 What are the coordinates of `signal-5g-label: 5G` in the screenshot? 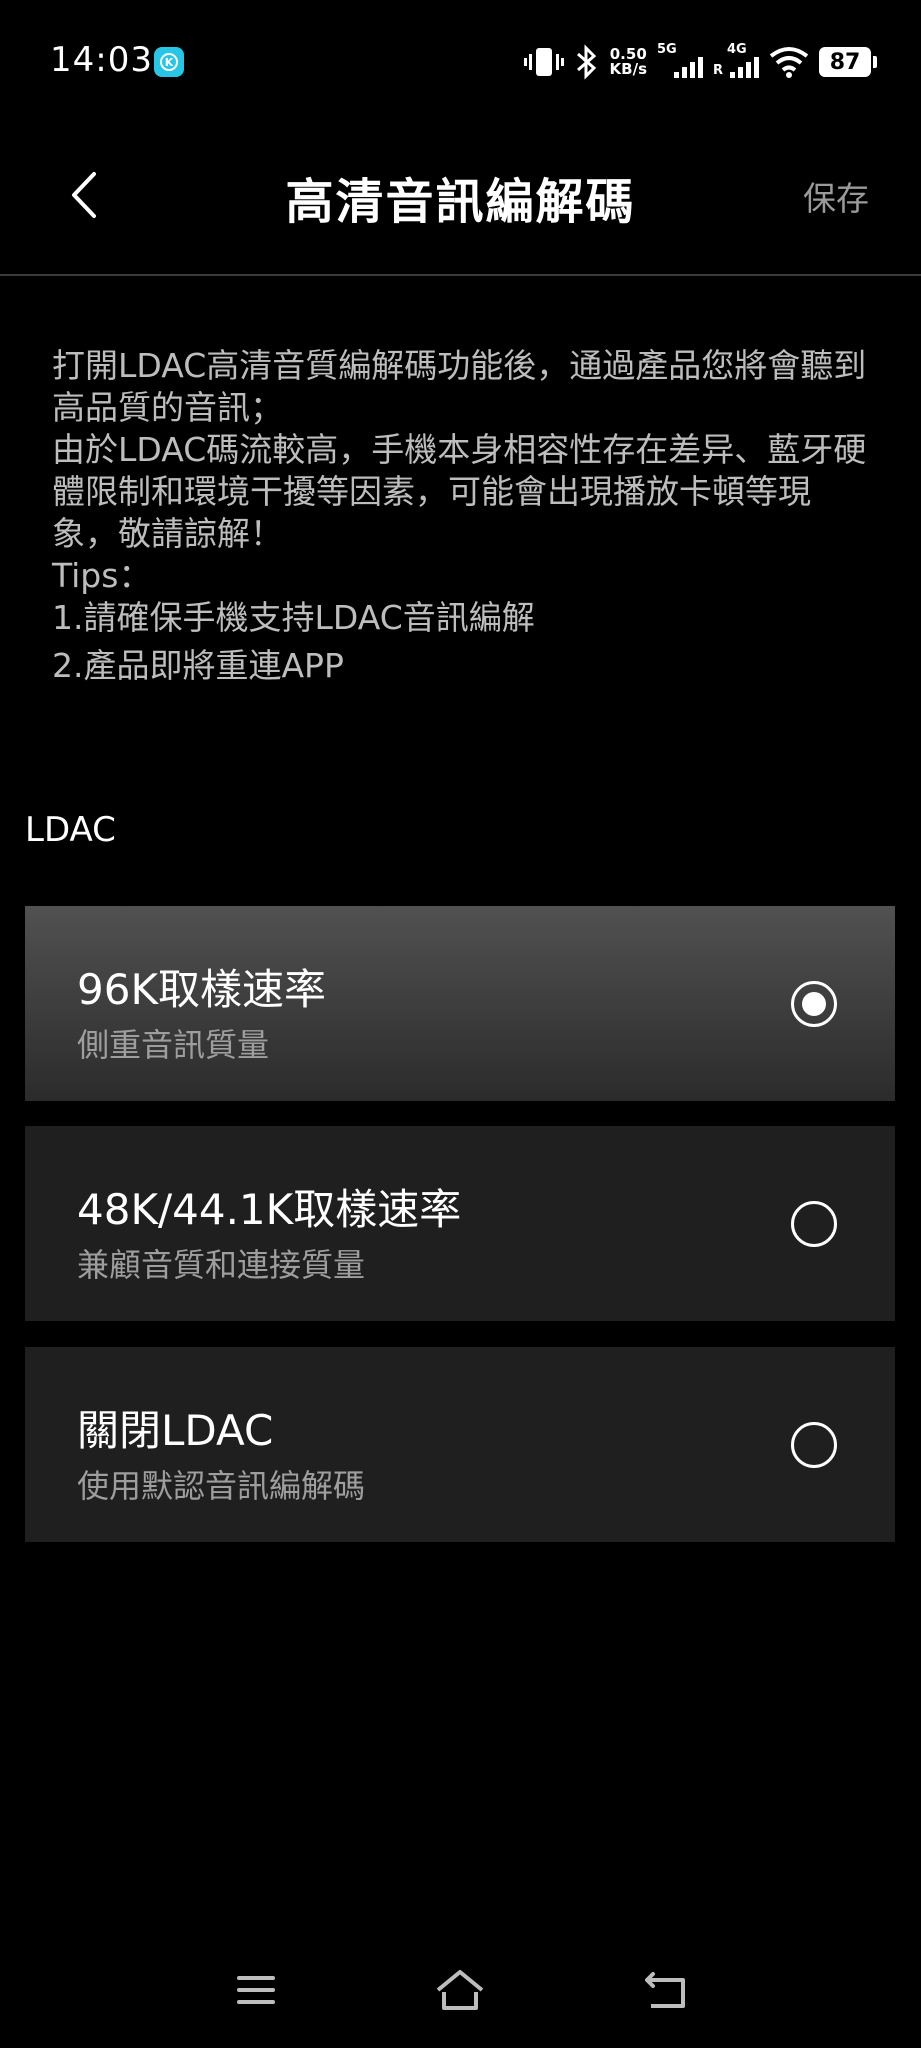 It's located at (667, 49).